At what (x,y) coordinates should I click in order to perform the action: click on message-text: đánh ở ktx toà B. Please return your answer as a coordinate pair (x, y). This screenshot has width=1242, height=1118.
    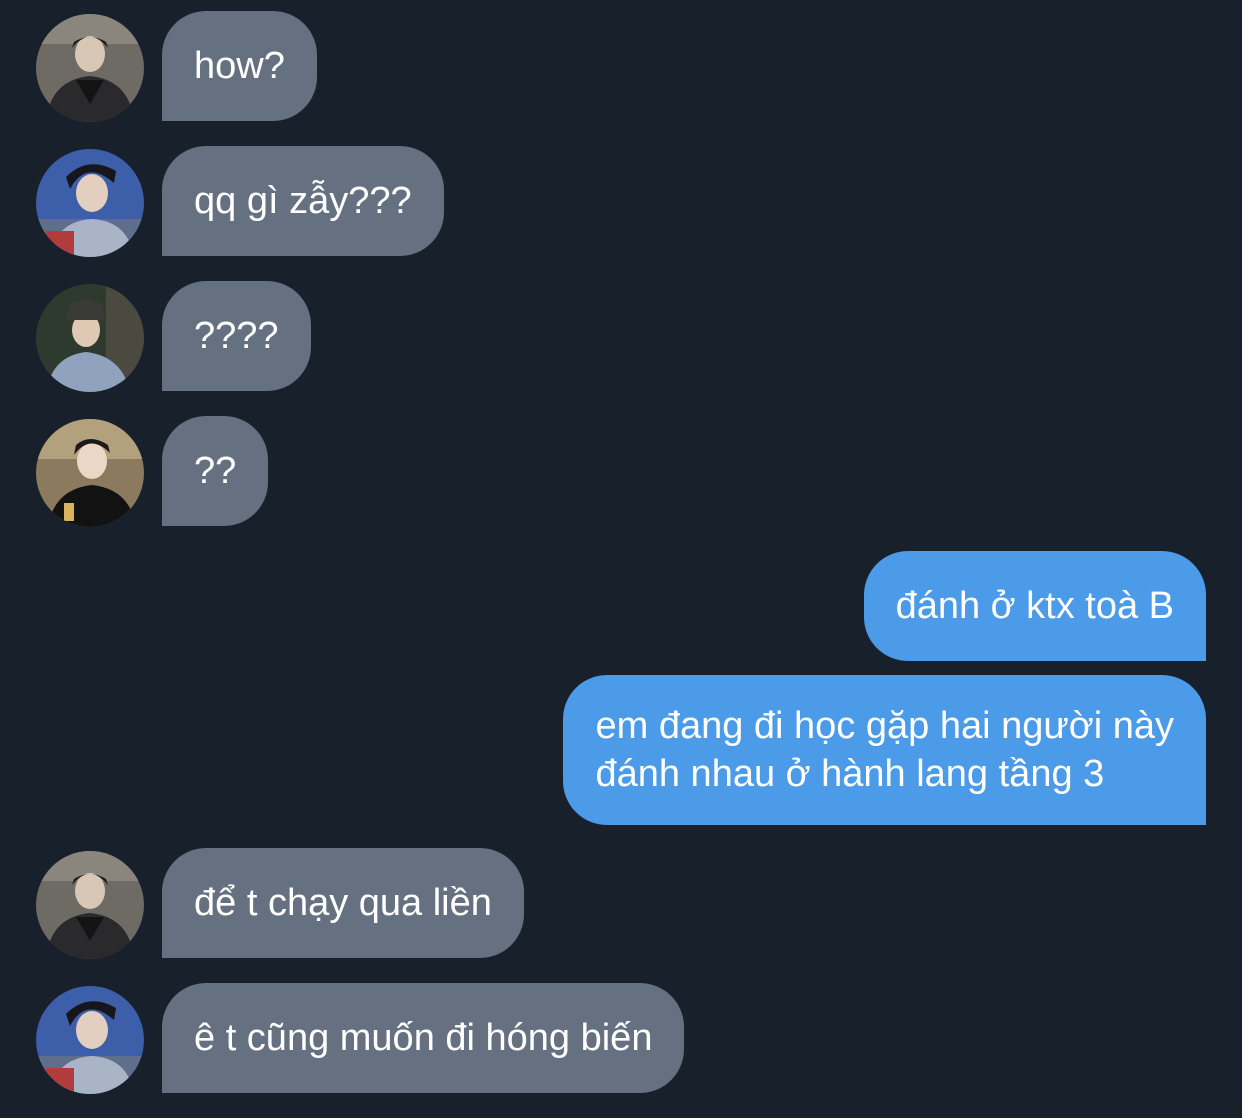
    Looking at the image, I should click on (1034, 606).